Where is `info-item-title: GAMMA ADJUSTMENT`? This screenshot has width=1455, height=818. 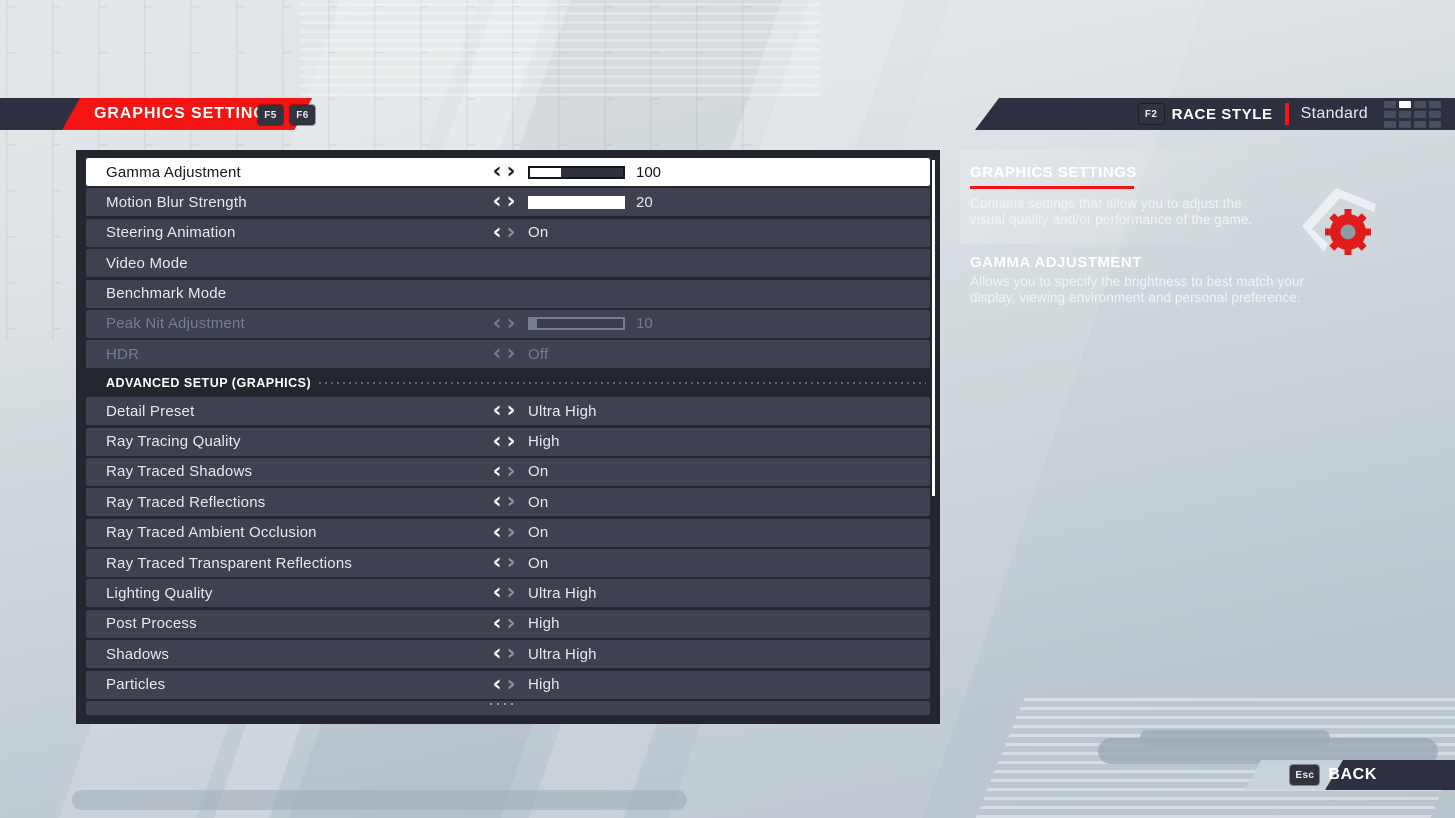 info-item-title: GAMMA ADJUSTMENT is located at coordinates (1056, 262).